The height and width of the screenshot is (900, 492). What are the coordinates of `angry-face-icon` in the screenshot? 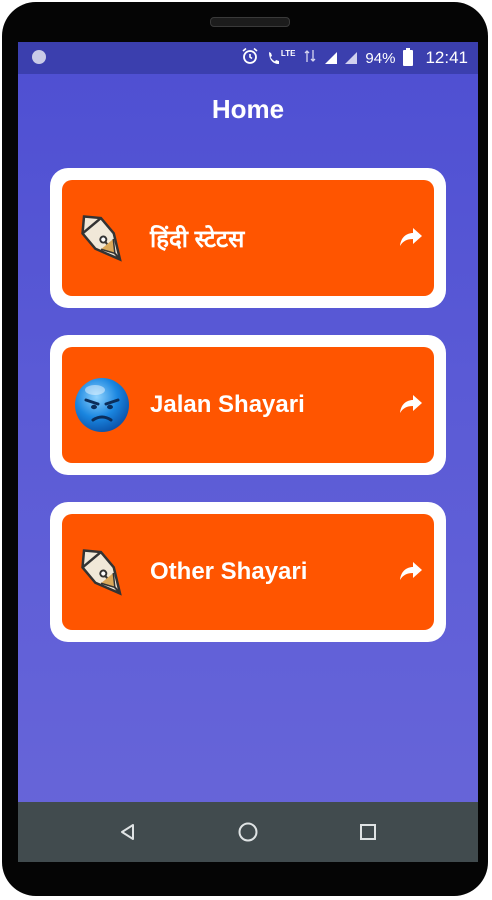 It's located at (102, 405).